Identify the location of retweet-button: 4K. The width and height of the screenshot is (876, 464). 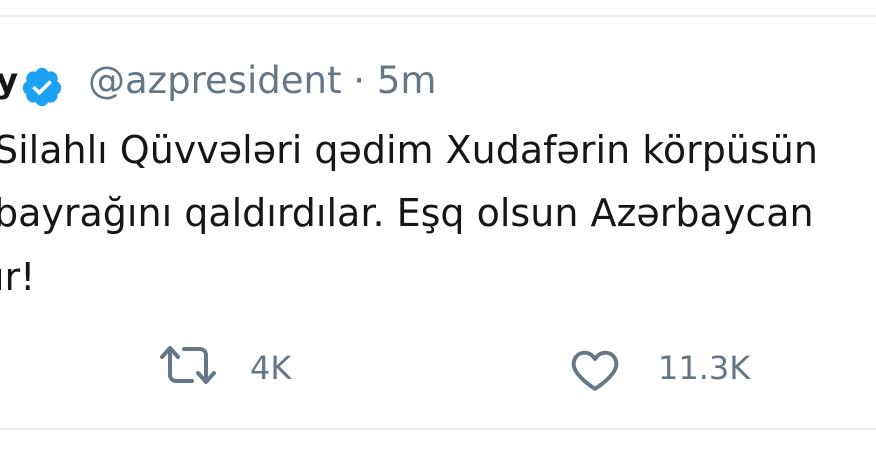
(238, 368).